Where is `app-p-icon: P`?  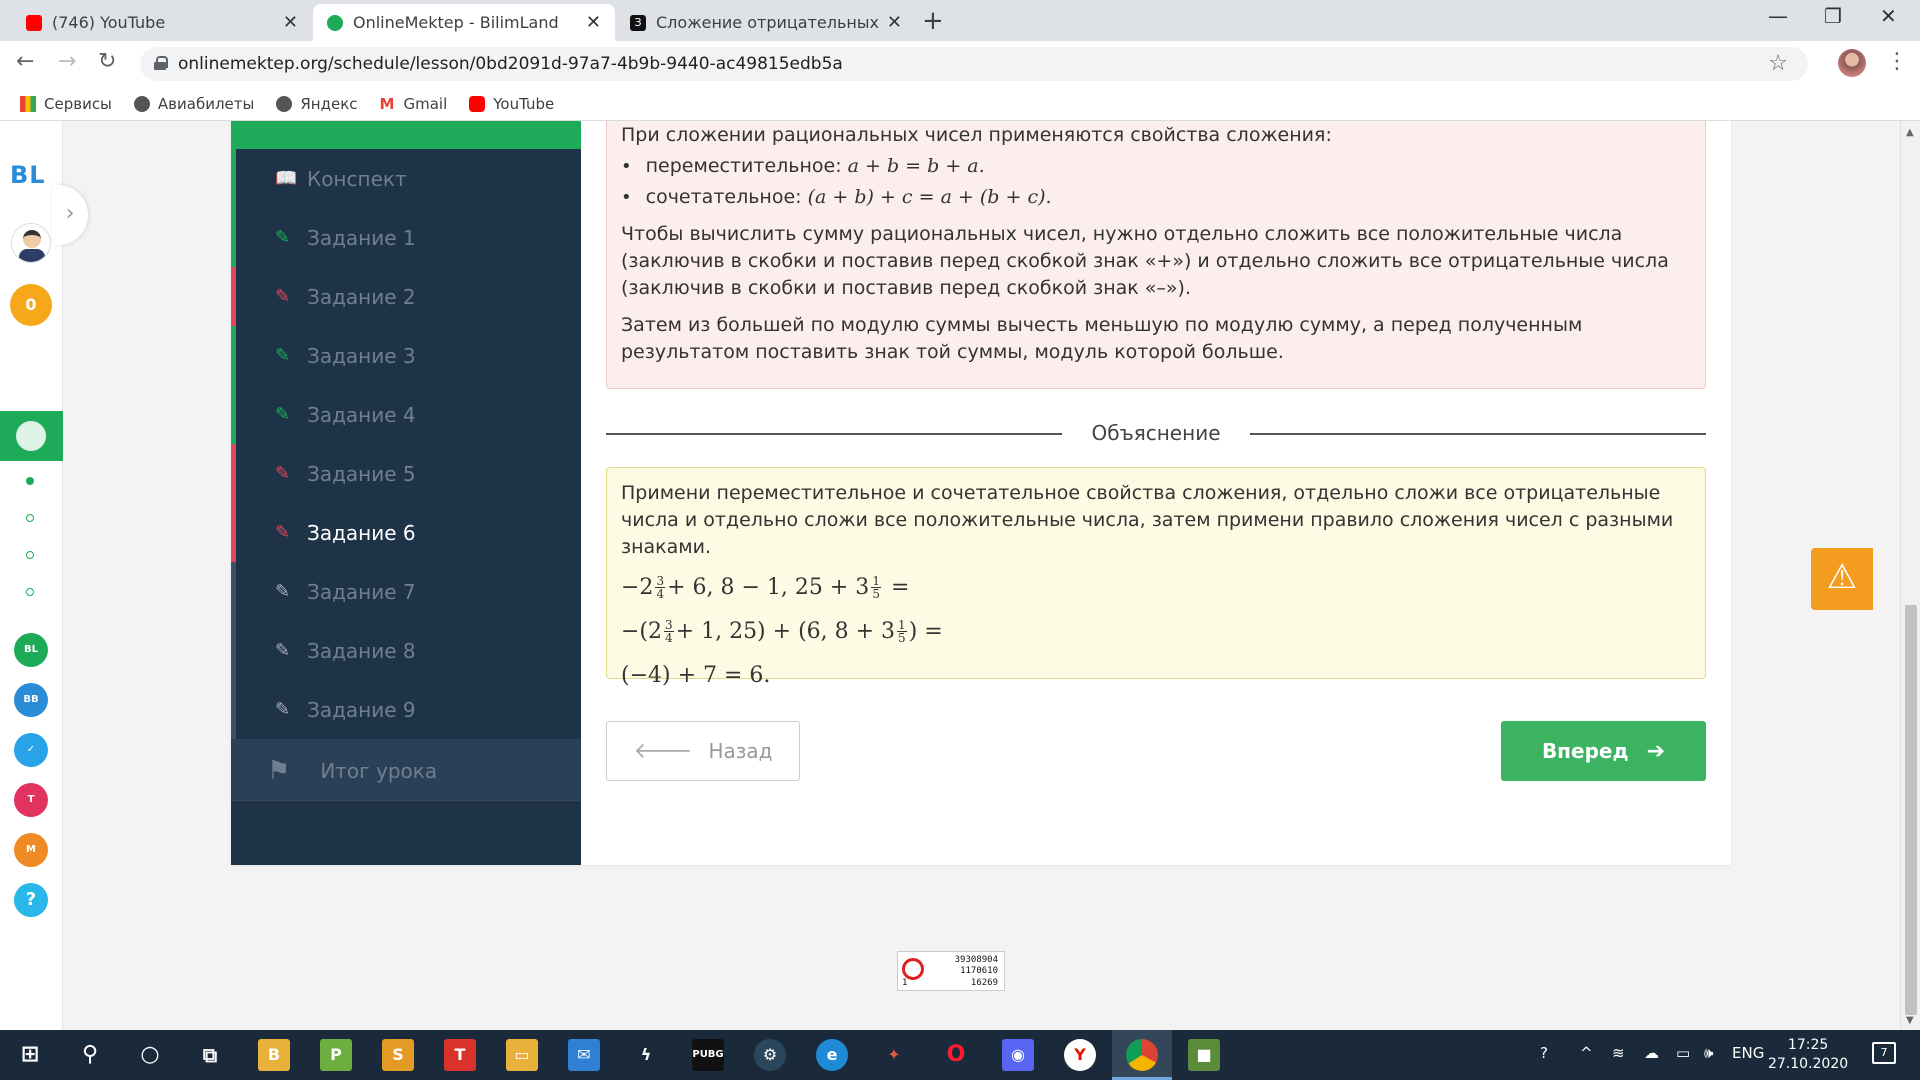 app-p-icon: P is located at coordinates (336, 1055).